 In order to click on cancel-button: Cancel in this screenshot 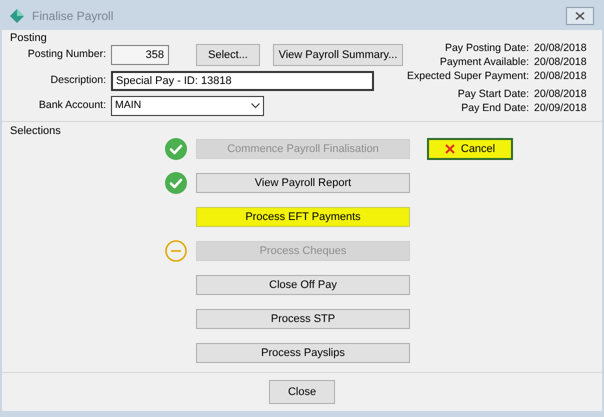, I will do `click(470, 149)`.